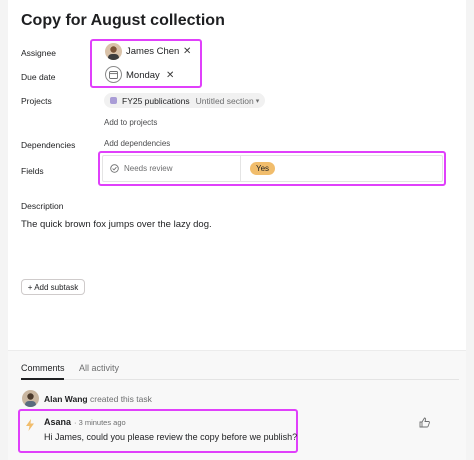  I want to click on field-value-cell: Yes, so click(341, 168).